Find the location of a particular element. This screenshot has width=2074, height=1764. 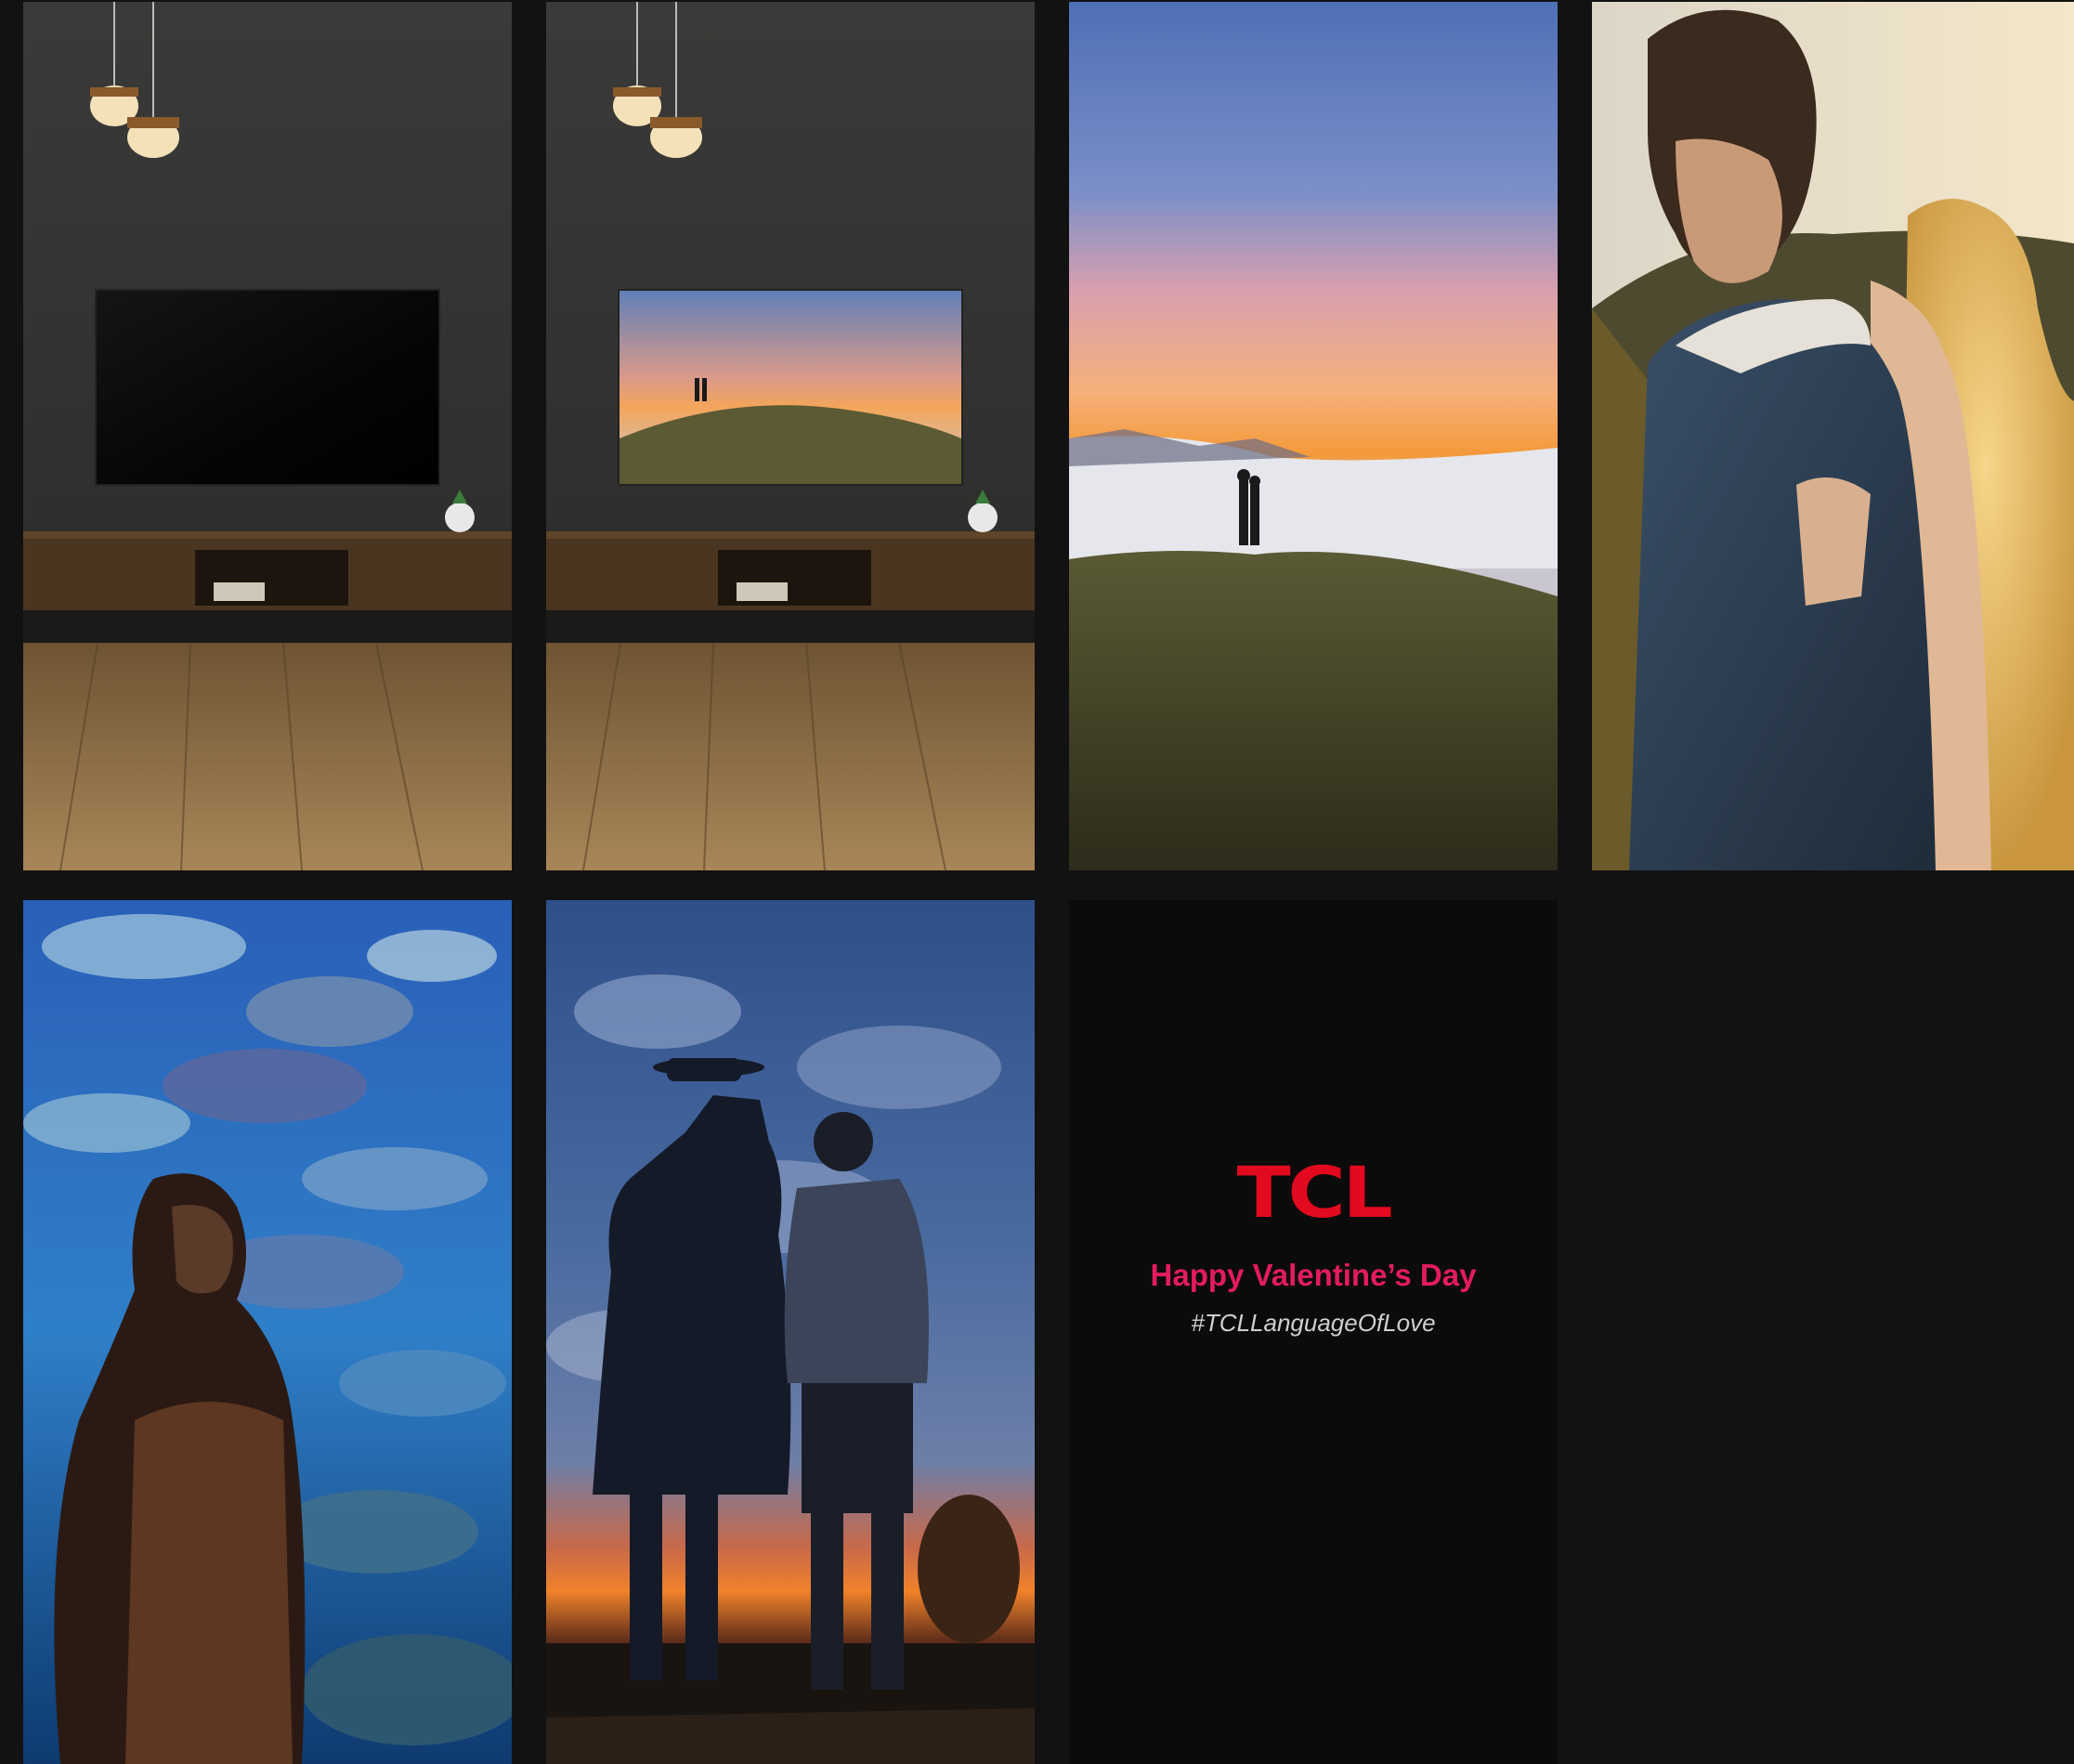

living-room-tv-off-photo is located at coordinates (267, 436).